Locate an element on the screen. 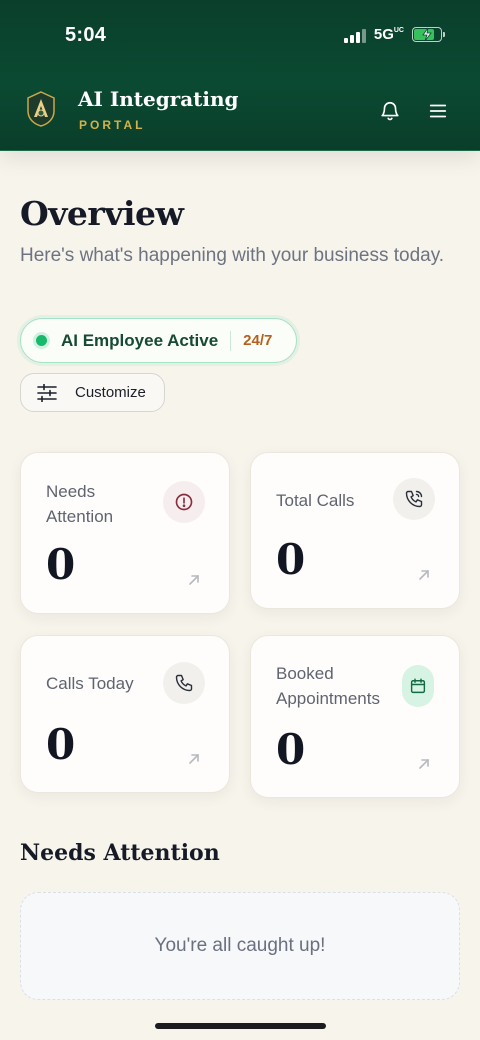  app-header: 5:04 5GUC AI Integrating PORTAL is located at coordinates (240, 75).